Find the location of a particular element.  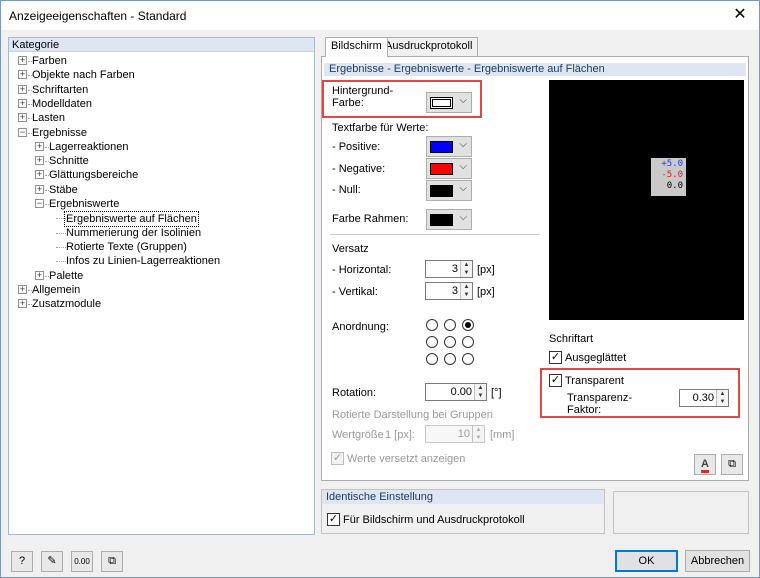

tree-item-label: Farben is located at coordinates (49, 61).